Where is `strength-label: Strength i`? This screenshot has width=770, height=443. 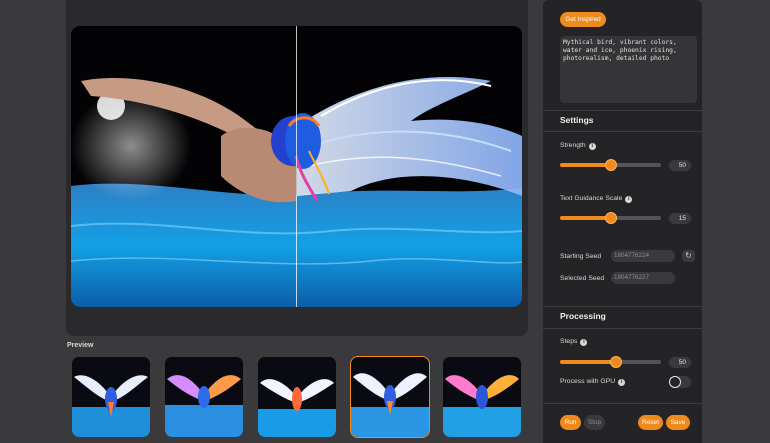
strength-label: Strength i is located at coordinates (578, 146).